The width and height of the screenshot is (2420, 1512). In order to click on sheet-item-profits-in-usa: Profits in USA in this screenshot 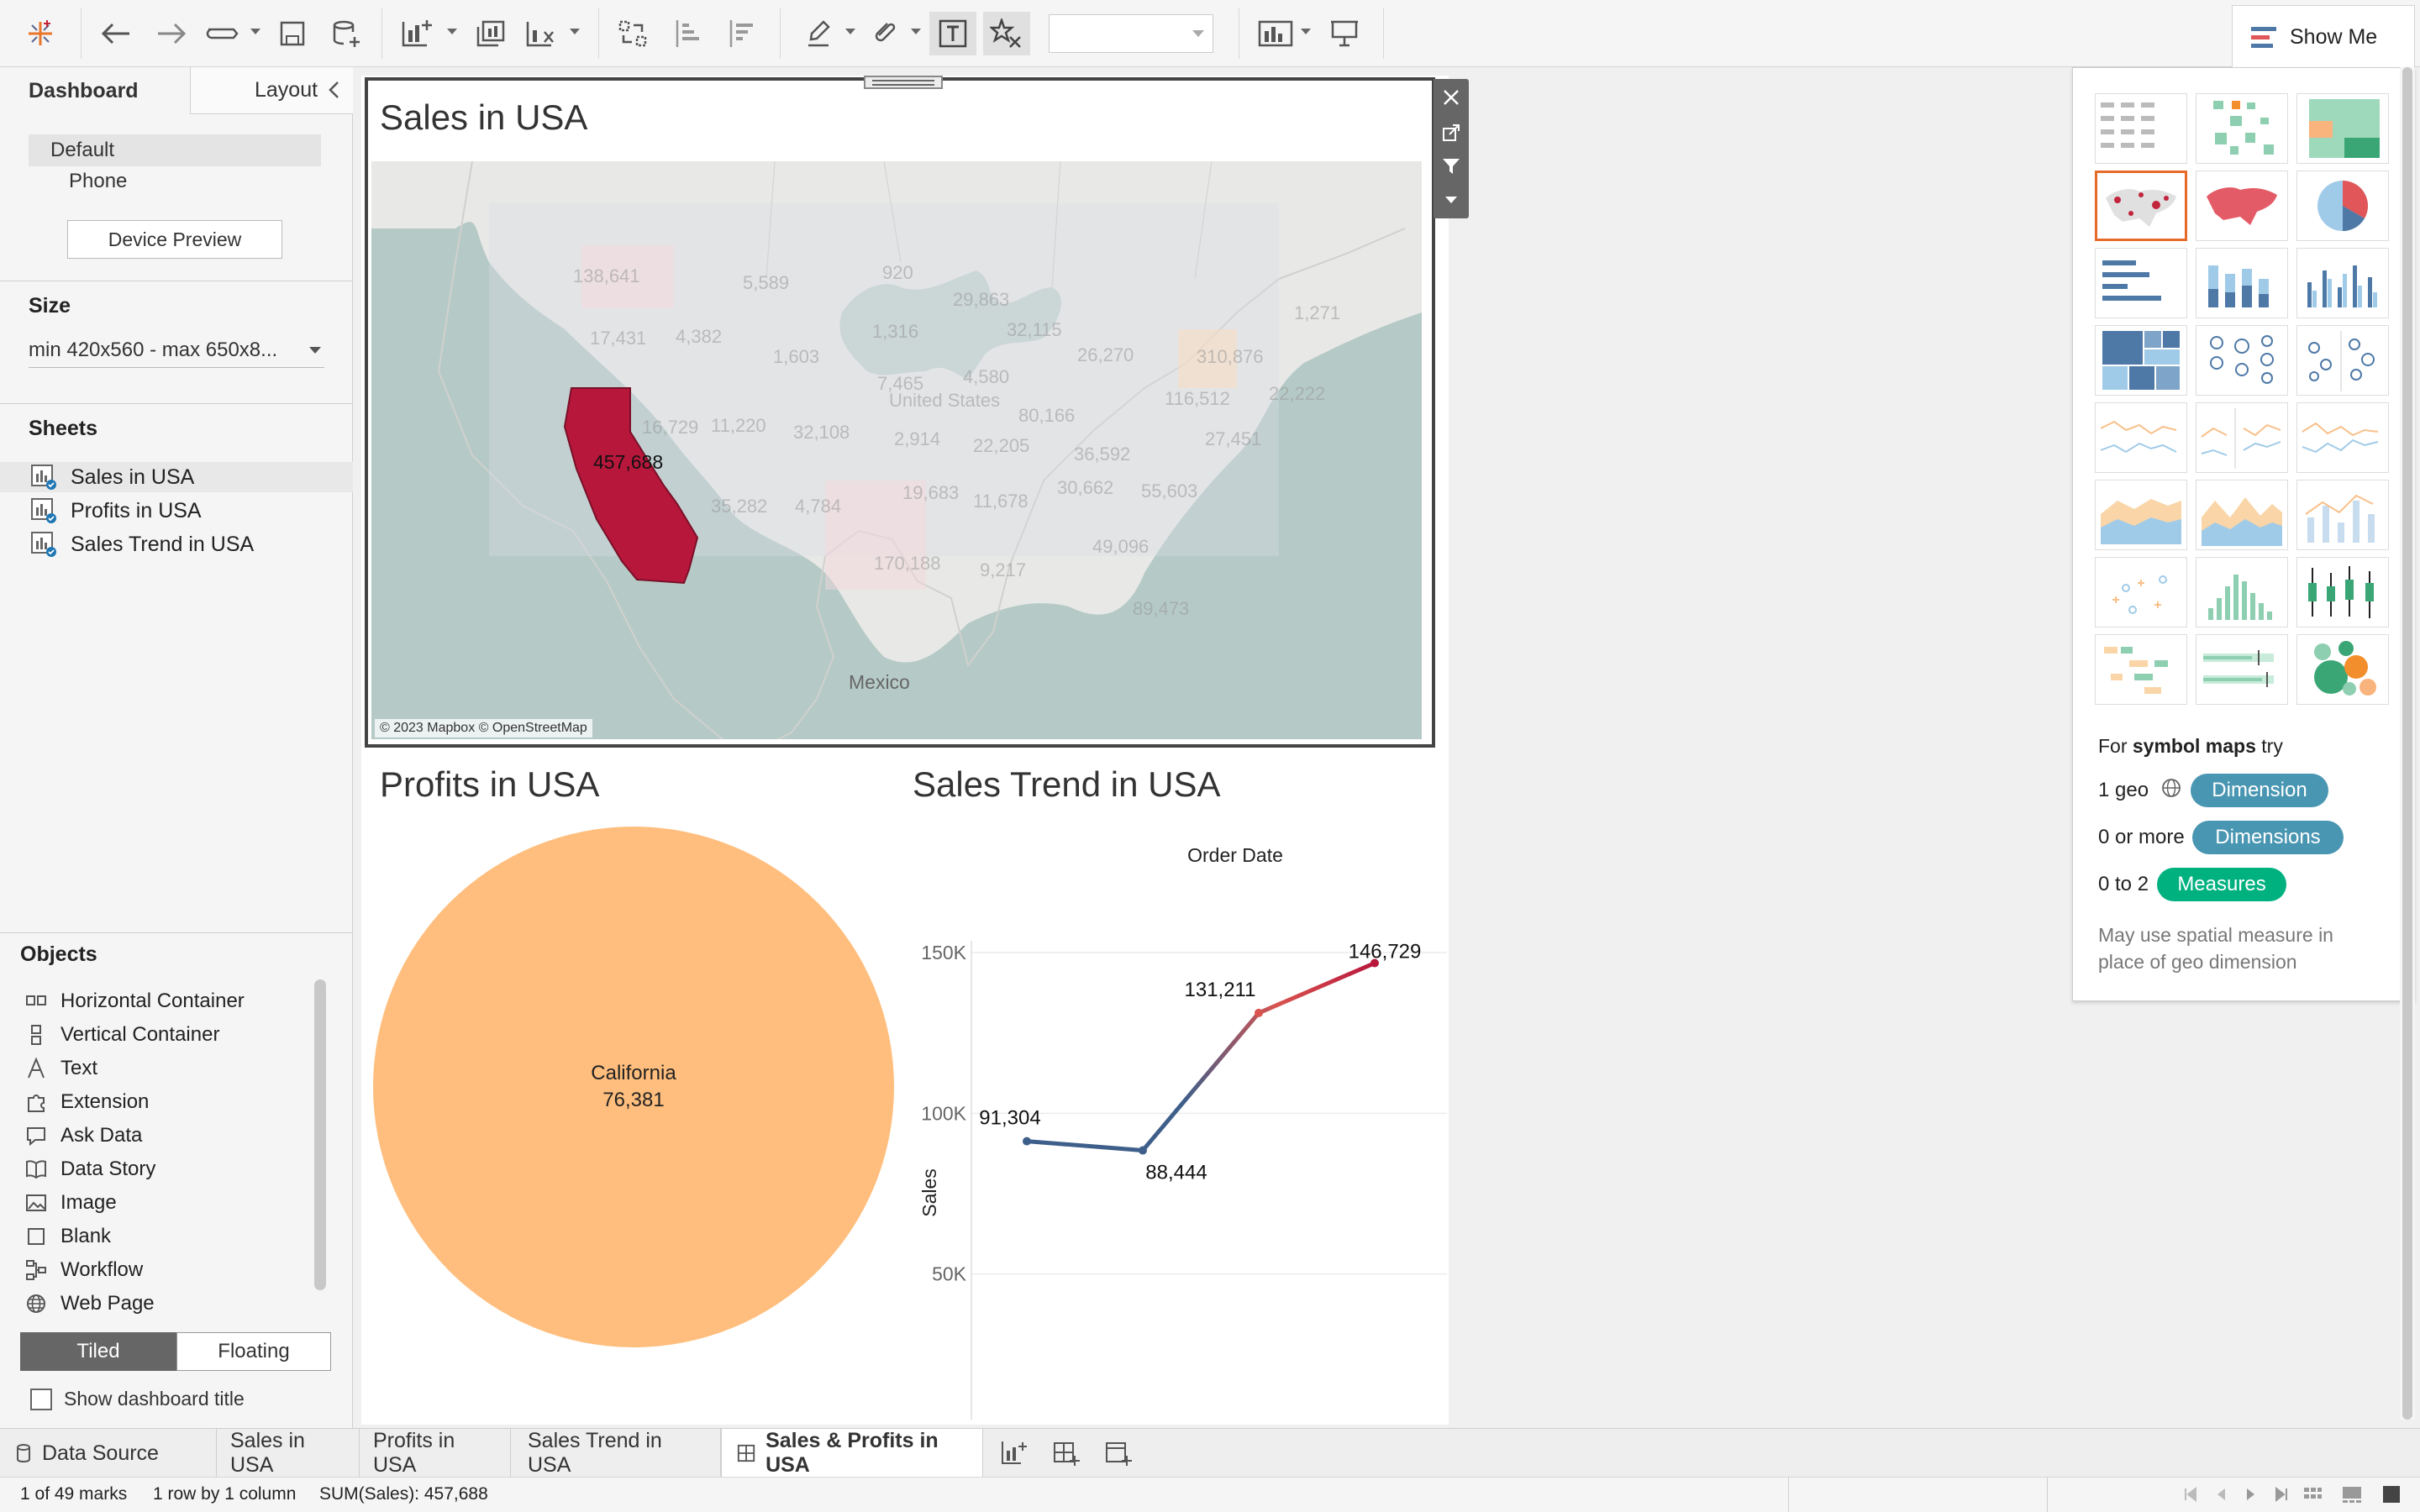, I will do `click(116, 510)`.